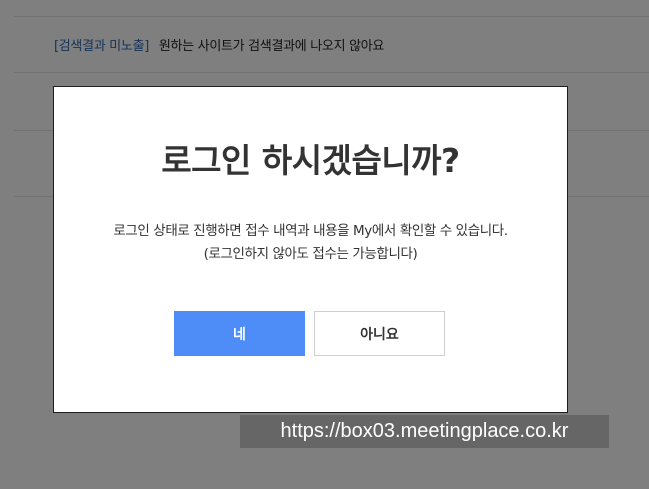  What do you see at coordinates (310, 160) in the screenshot?
I see `dialog-title: 로그인 하시겠습니까?` at bounding box center [310, 160].